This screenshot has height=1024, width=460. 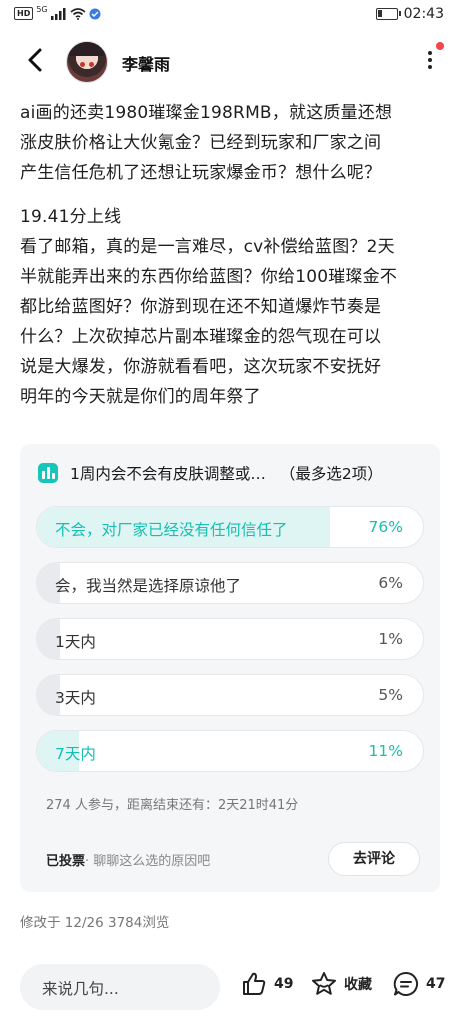 What do you see at coordinates (341, 984) in the screenshot?
I see `favorite-button: 收藏` at bounding box center [341, 984].